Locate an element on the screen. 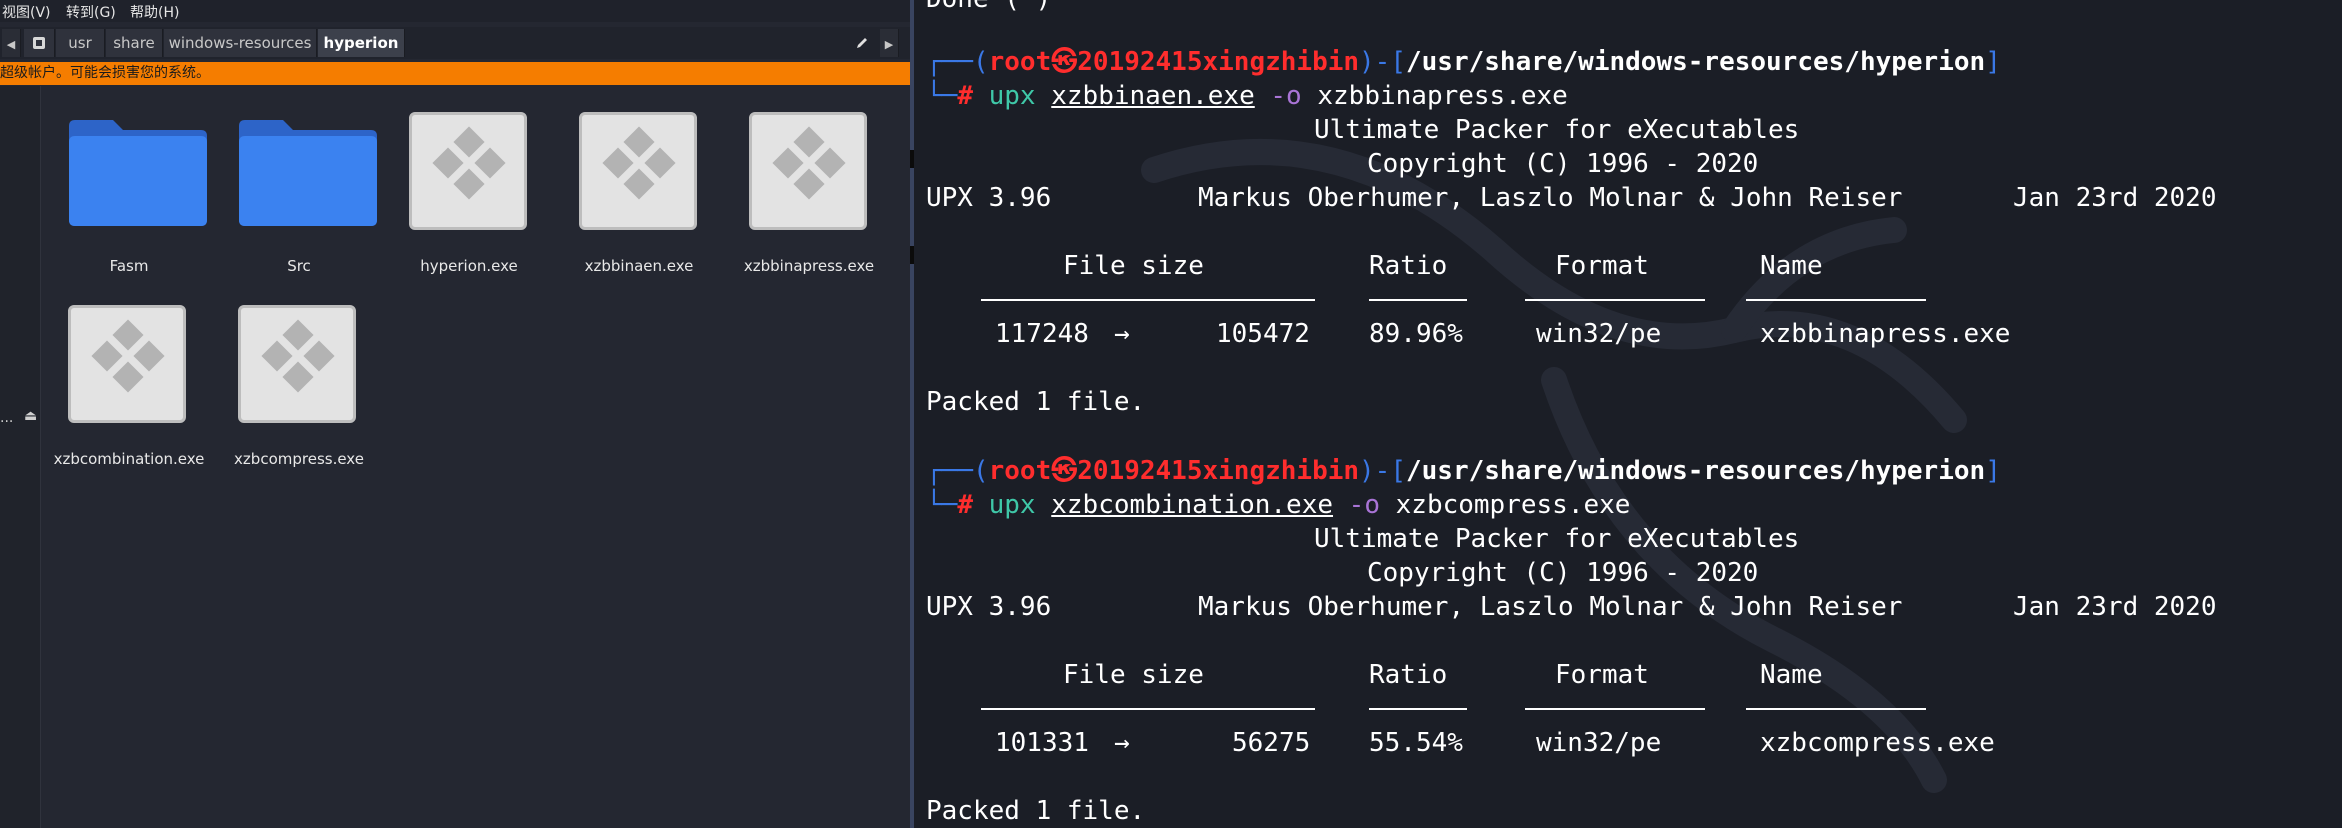  menu-help: 帮助(H) is located at coordinates (154, 12).